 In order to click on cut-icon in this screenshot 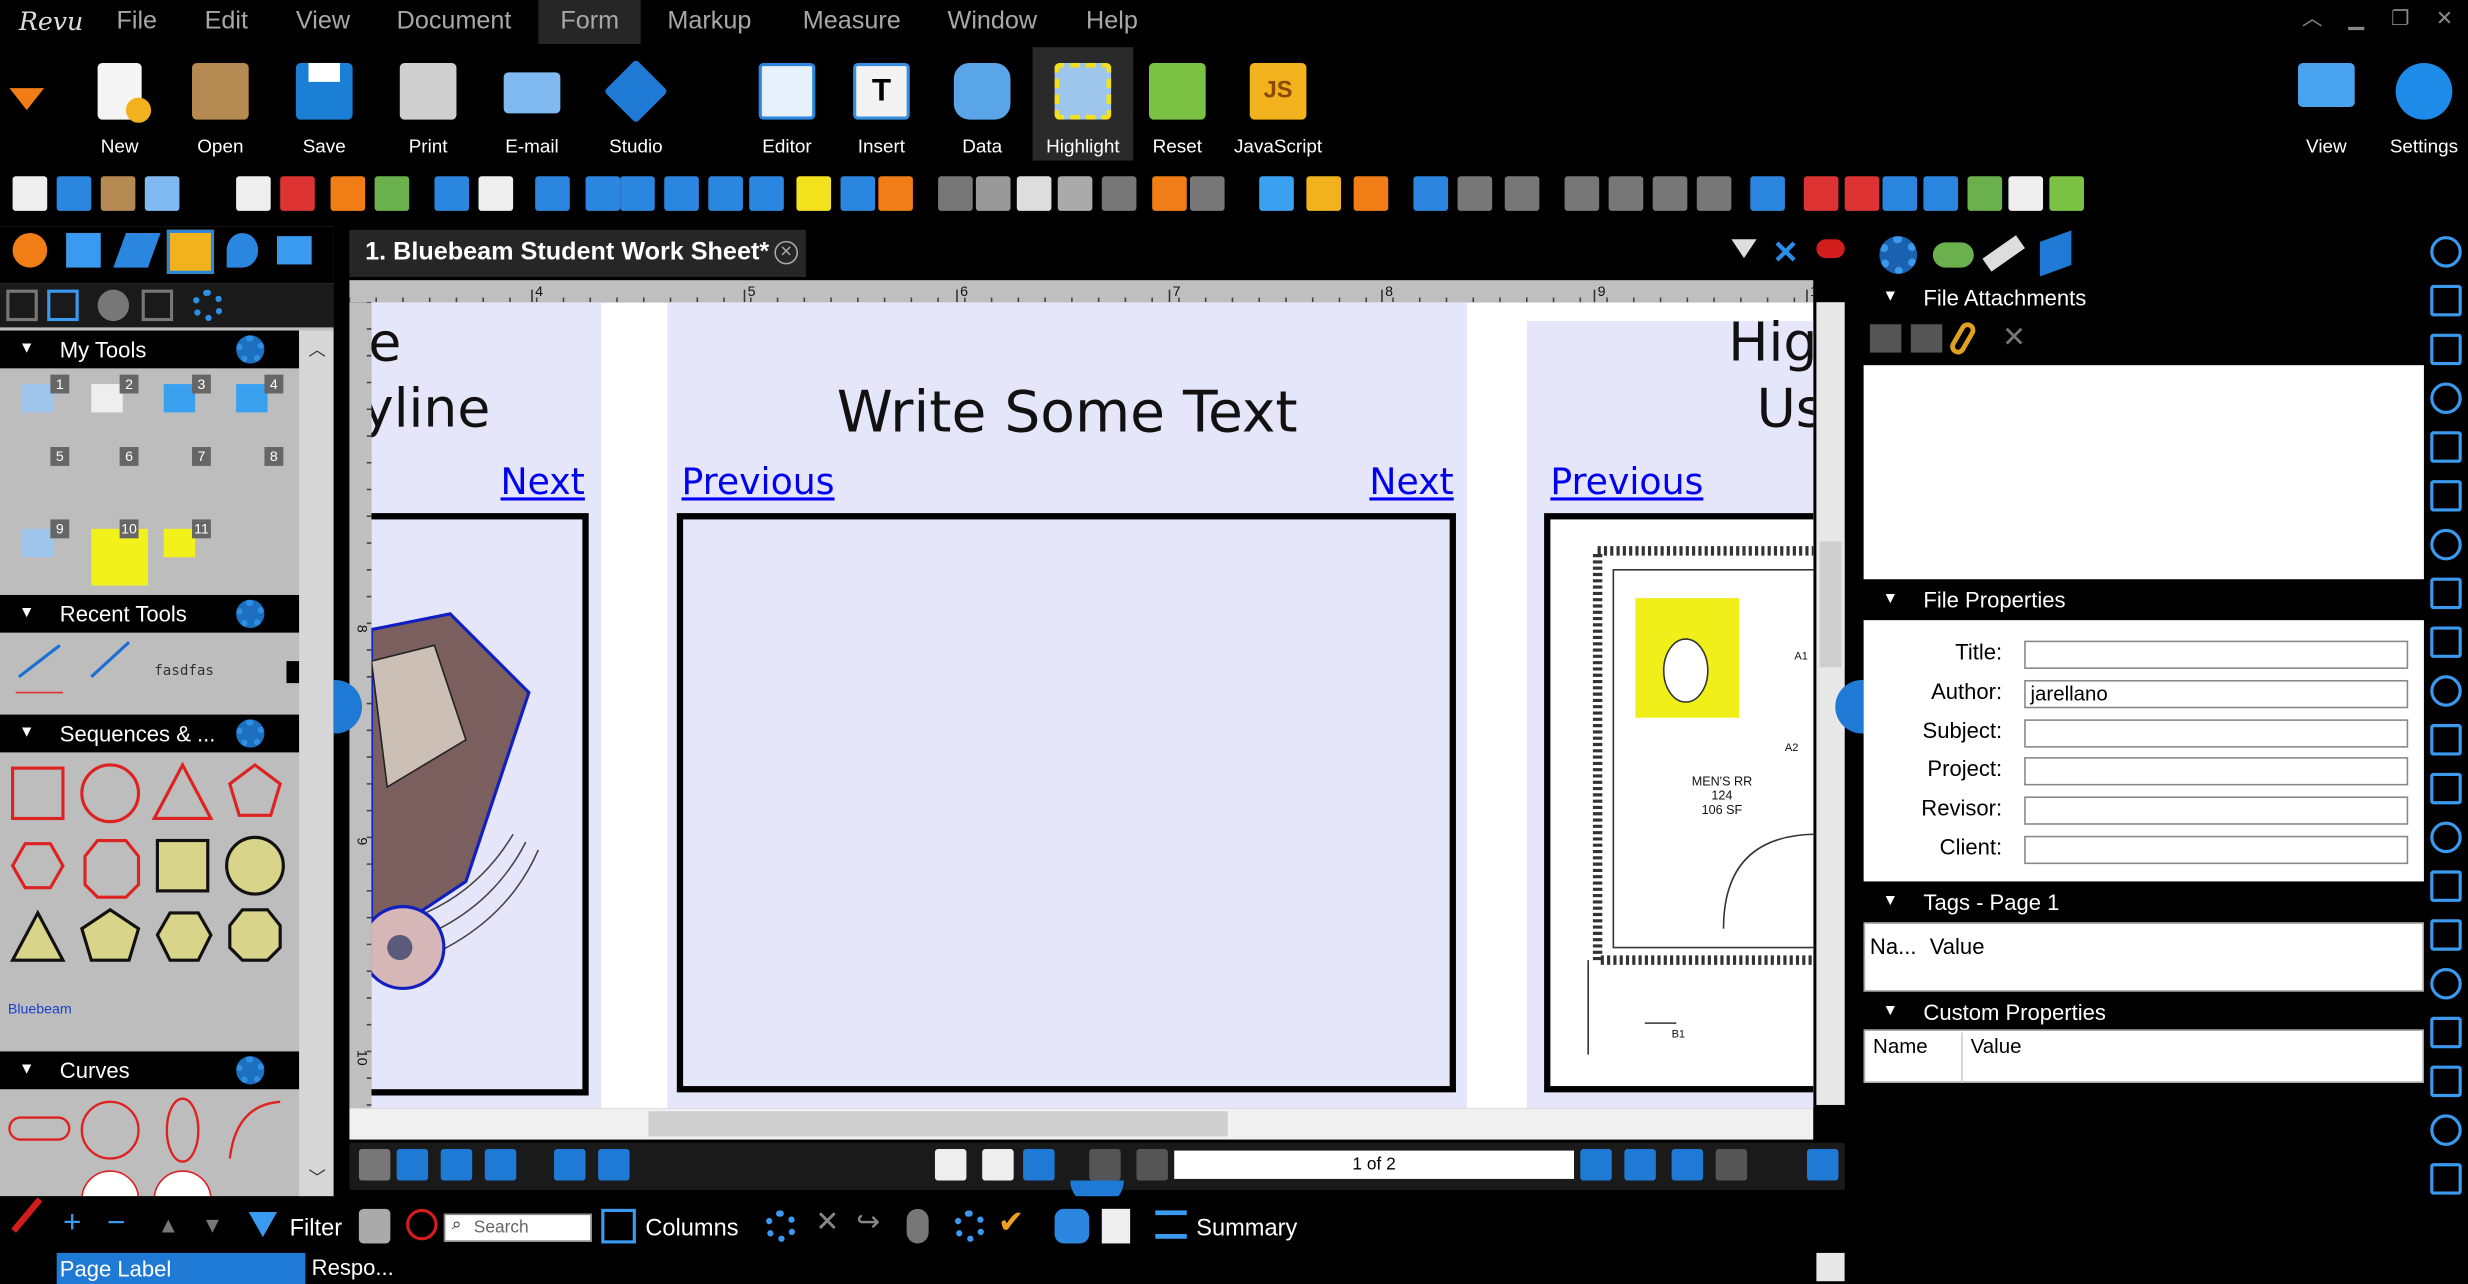, I will do `click(993, 193)`.